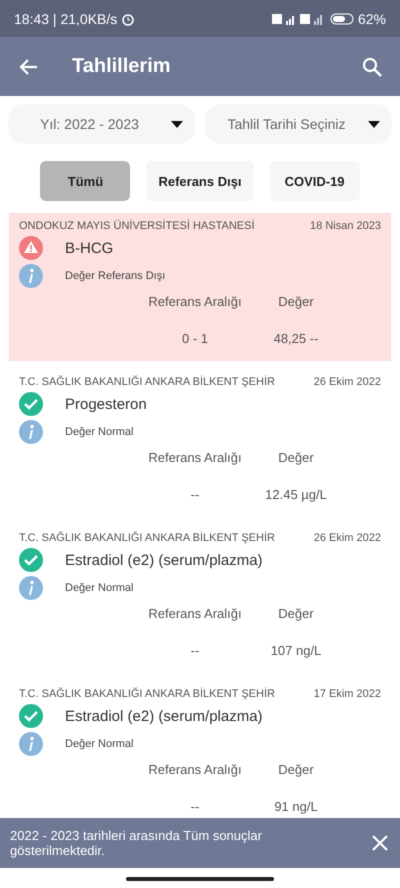  I want to click on filter-tab: COVID-19, so click(315, 181).